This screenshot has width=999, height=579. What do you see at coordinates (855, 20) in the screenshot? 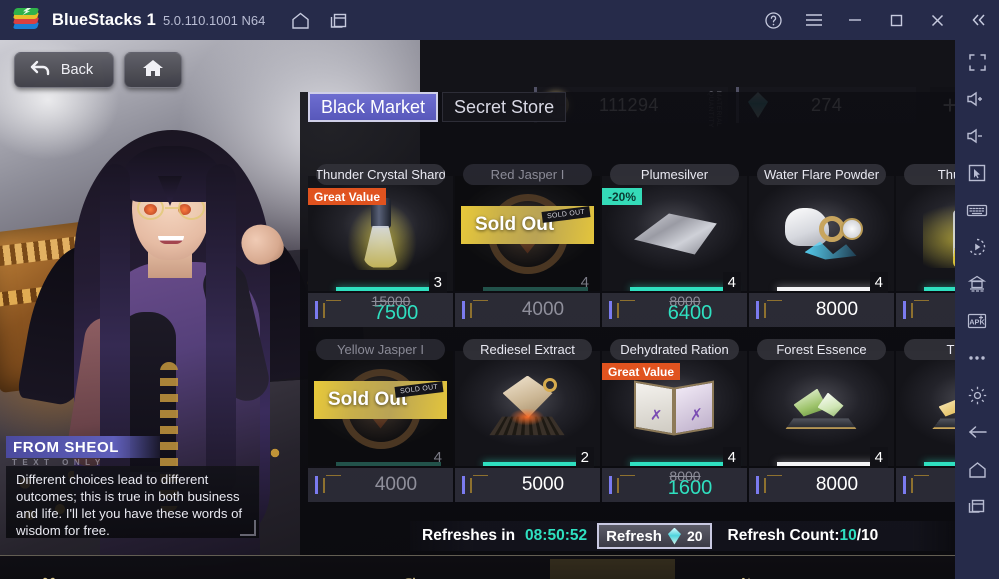
I see `minimize-icon` at bounding box center [855, 20].